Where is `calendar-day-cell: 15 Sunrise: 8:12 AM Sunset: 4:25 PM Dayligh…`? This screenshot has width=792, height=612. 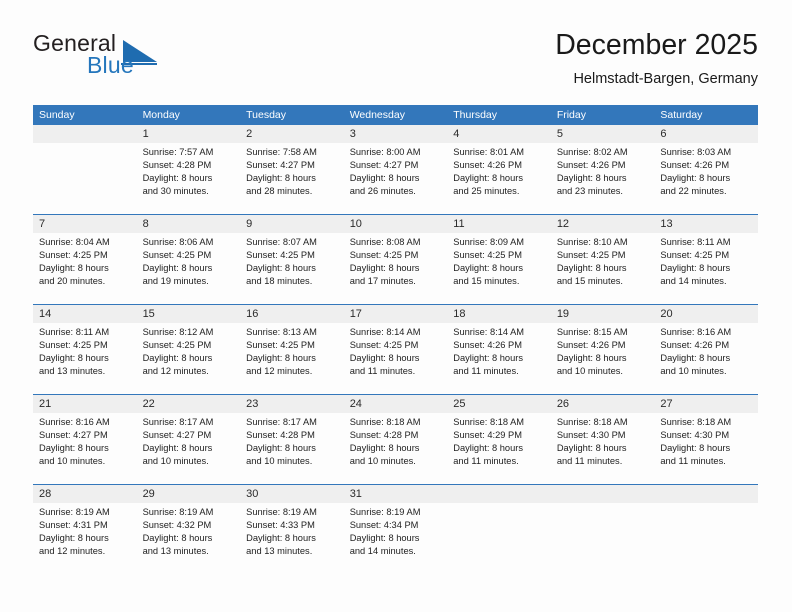 calendar-day-cell: 15 Sunrise: 8:12 AM Sunset: 4:25 PM Dayligh… is located at coordinates (188, 349).